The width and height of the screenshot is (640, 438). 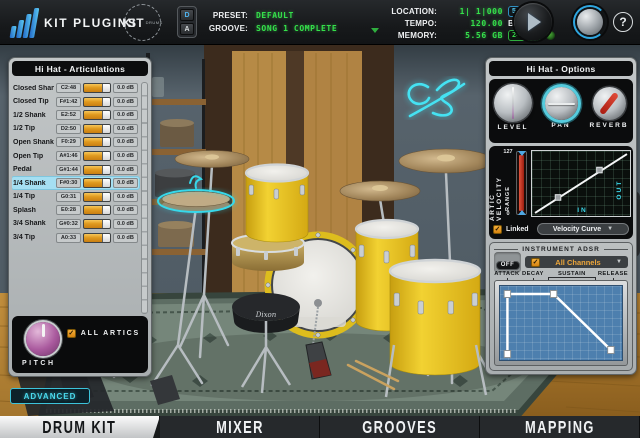 What do you see at coordinates (513, 127) in the screenshot?
I see `level-knob-label: LEVEL` at bounding box center [513, 127].